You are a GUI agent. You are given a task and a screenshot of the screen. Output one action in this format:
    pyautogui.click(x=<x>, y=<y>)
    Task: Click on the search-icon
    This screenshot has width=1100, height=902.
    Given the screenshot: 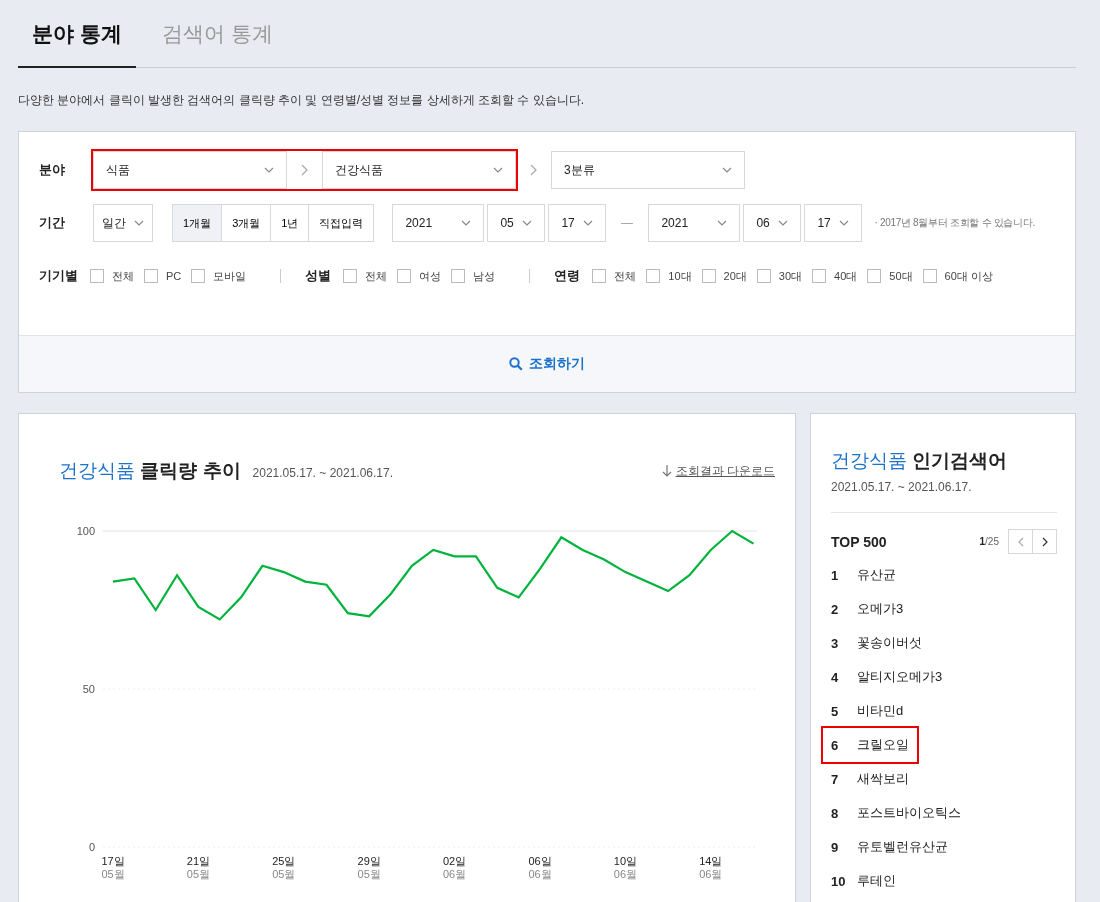 What is the action you would take?
    pyautogui.click(x=516, y=364)
    